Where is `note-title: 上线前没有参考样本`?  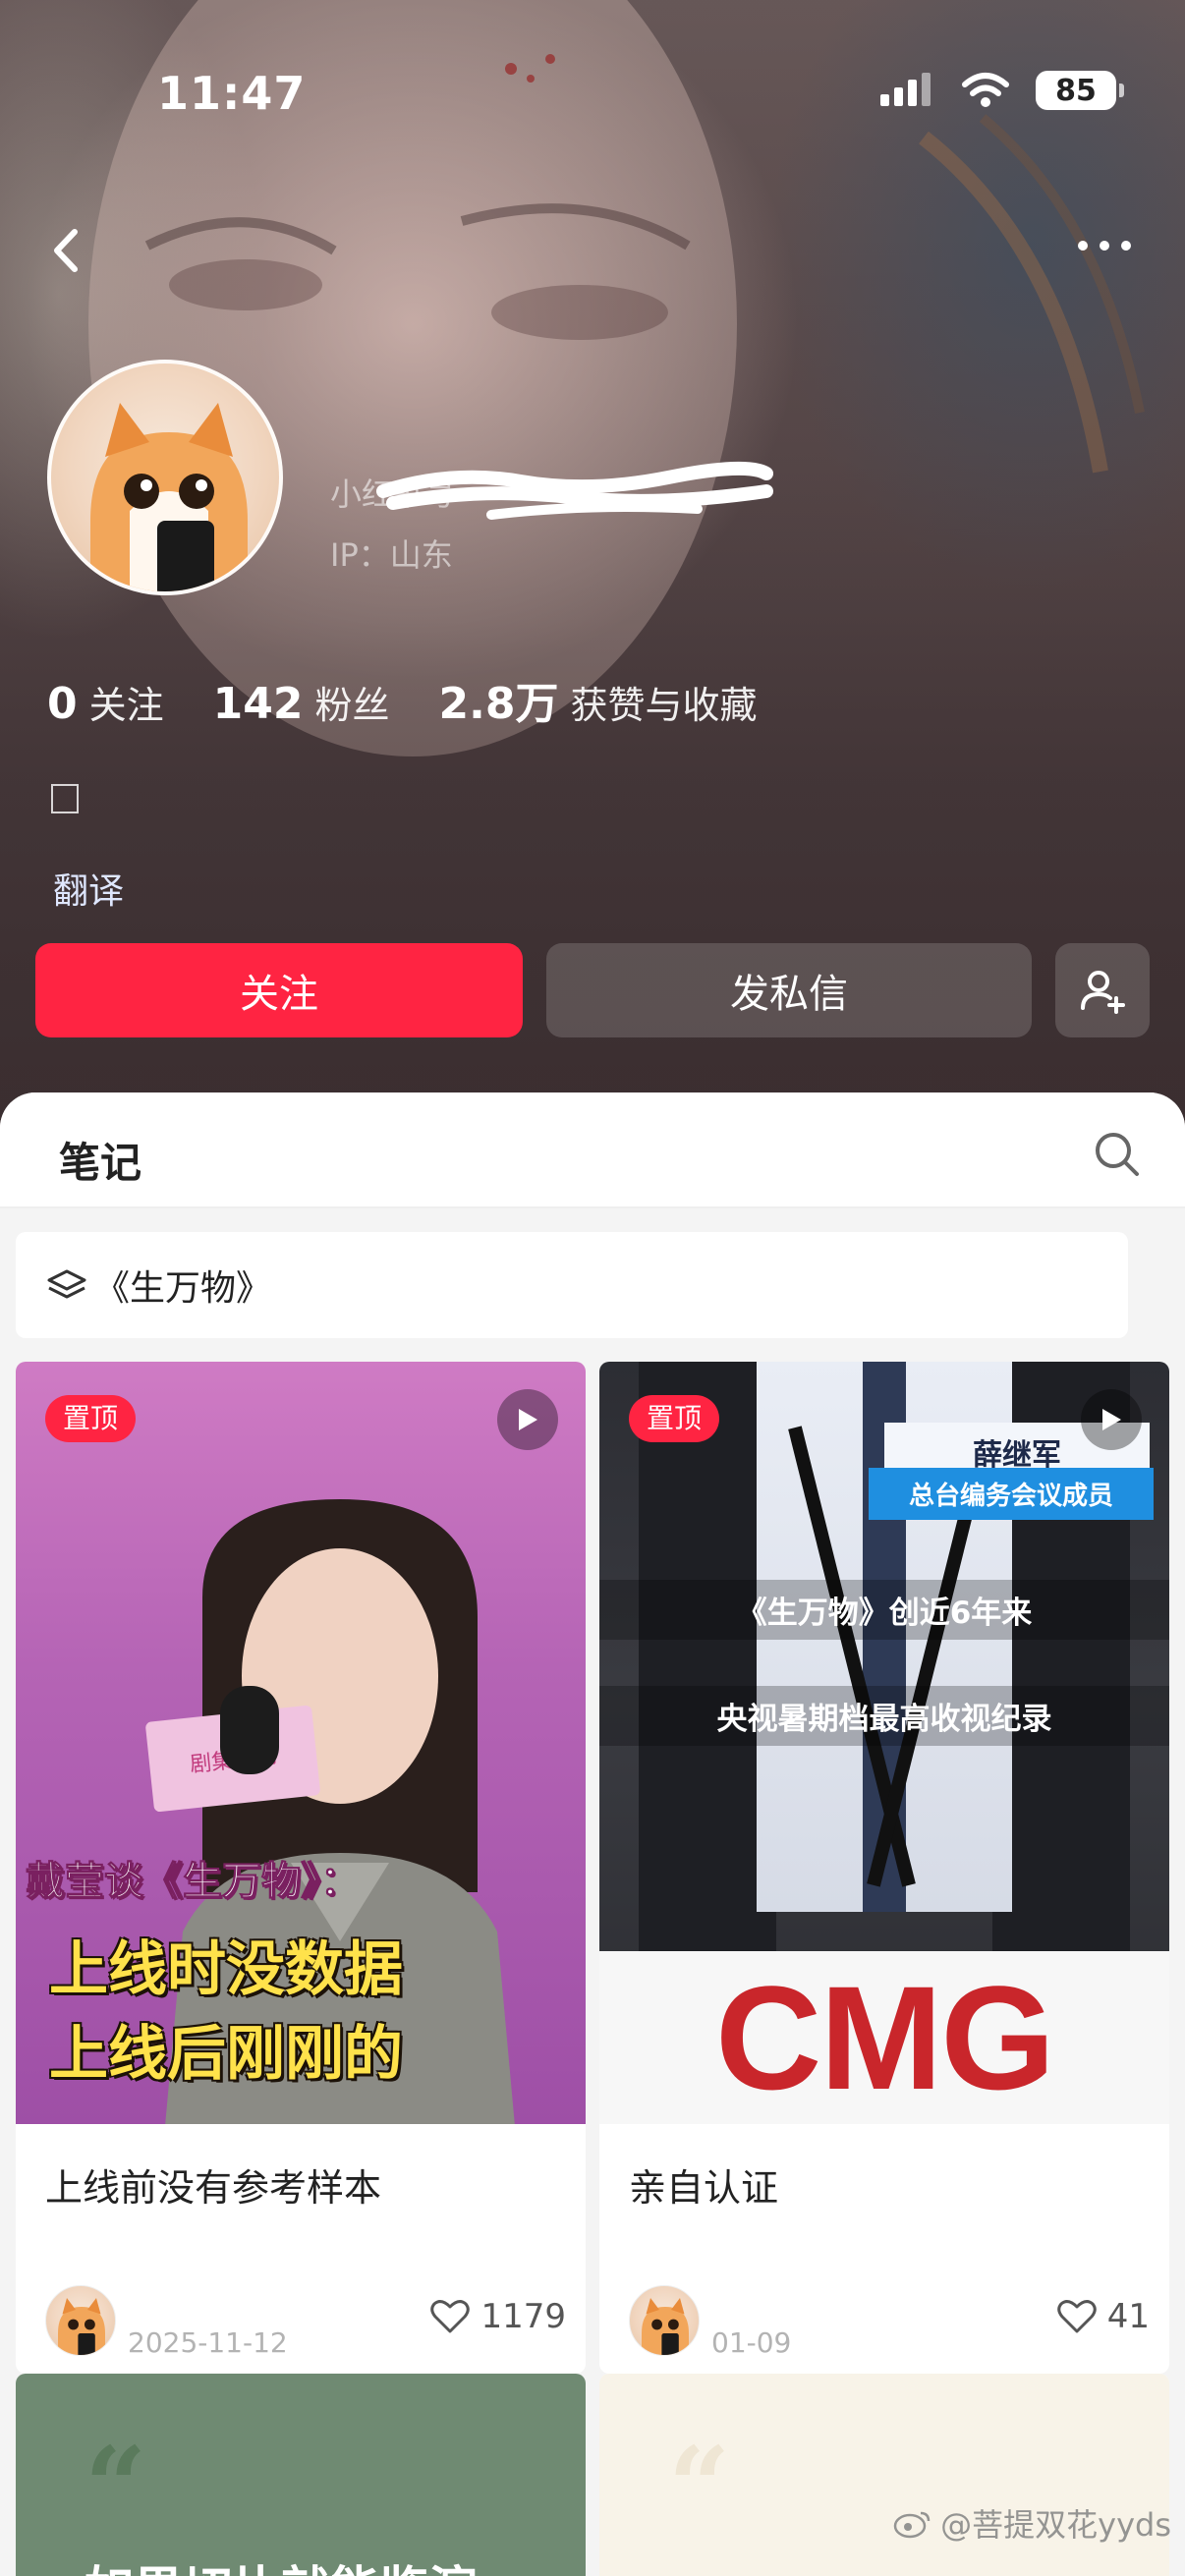 note-title: 上线前没有参考样本 is located at coordinates (214, 2188).